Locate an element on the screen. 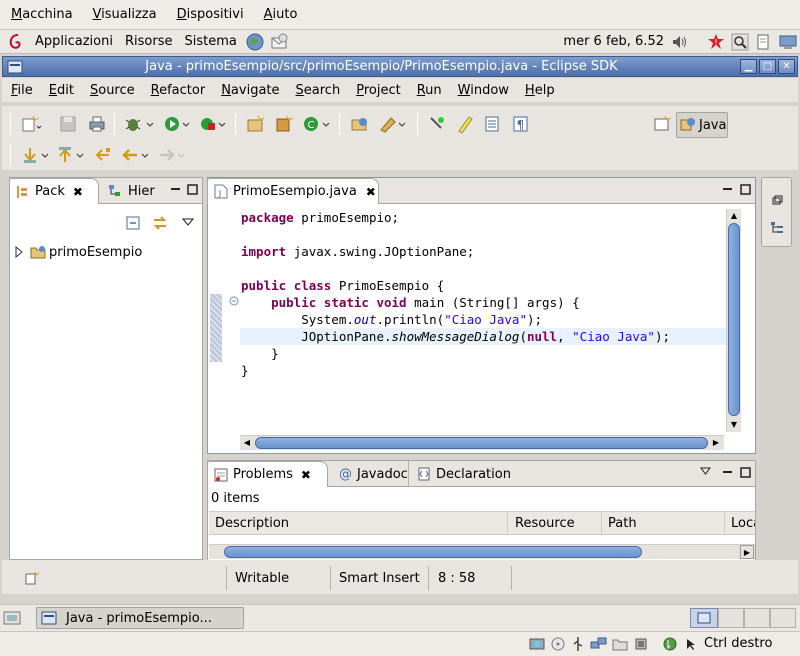  tab-javadoc: @ Javadoc is located at coordinates (371, 474).